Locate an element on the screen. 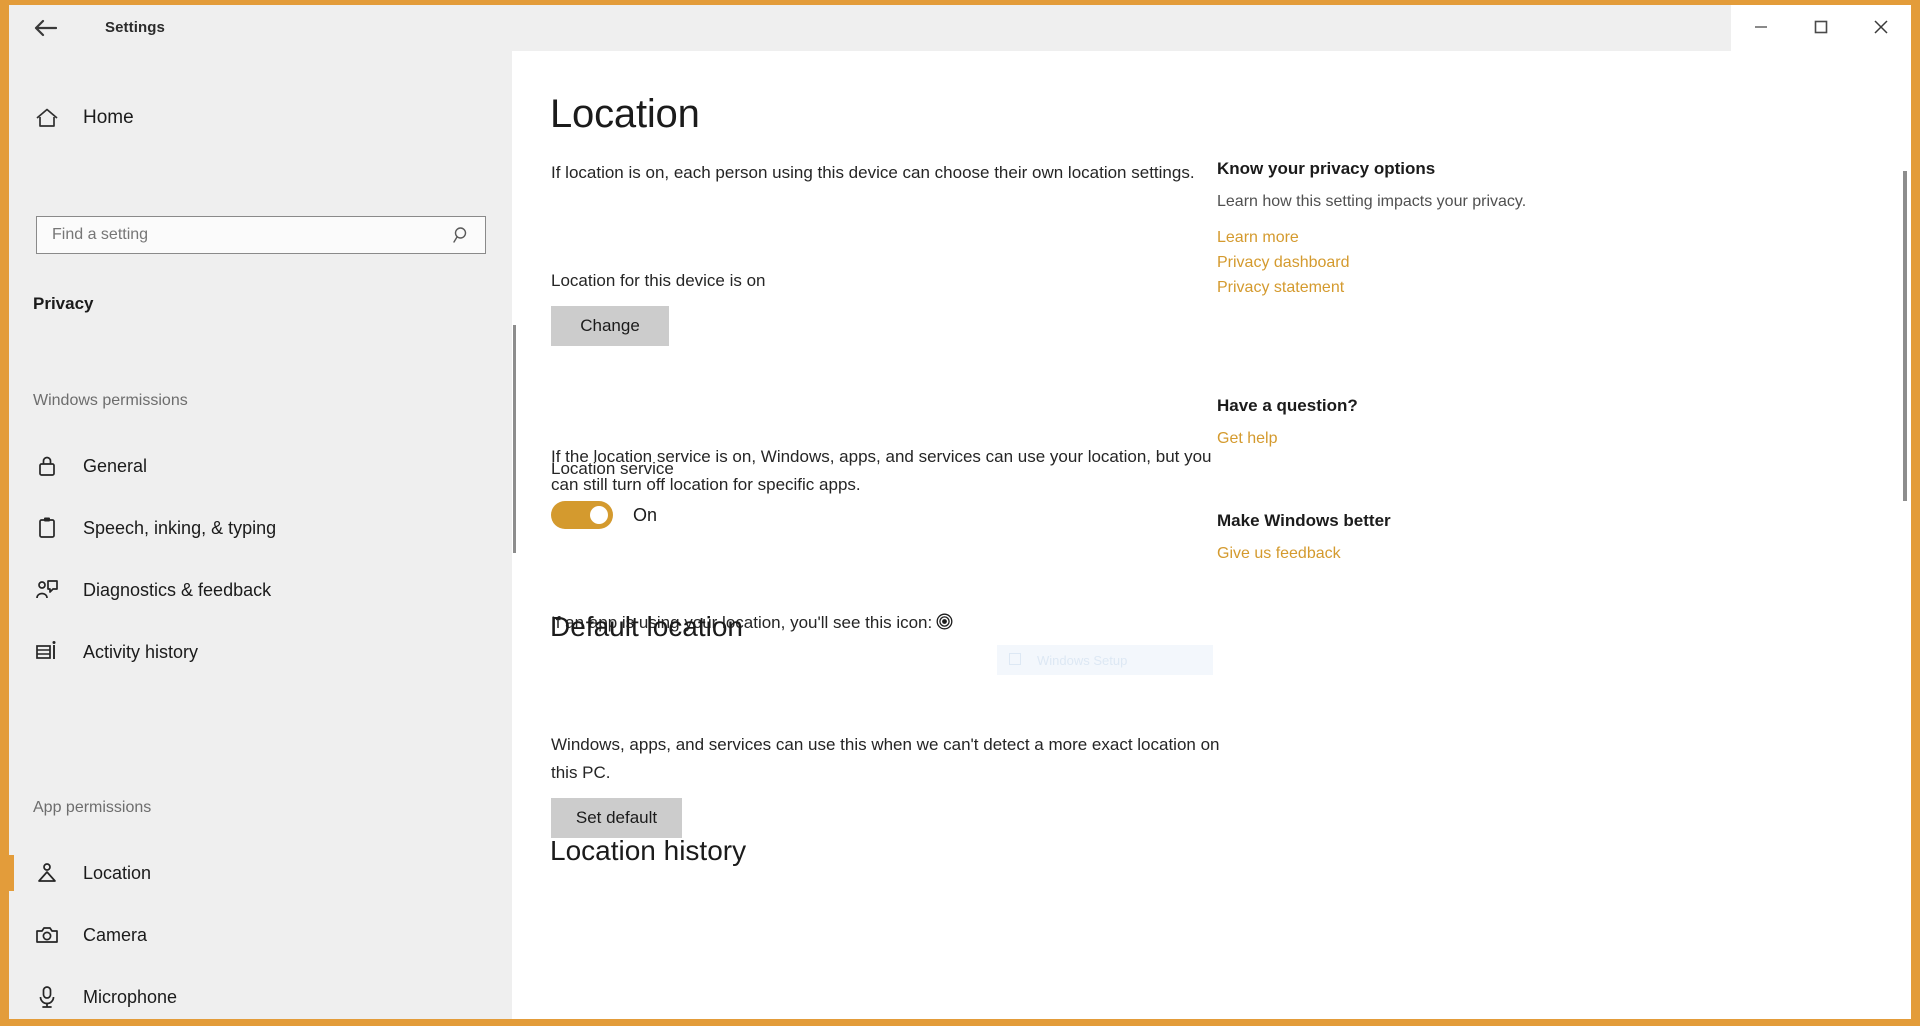 This screenshot has width=1920, height=1026. maximize-icon is located at coordinates (1821, 28).